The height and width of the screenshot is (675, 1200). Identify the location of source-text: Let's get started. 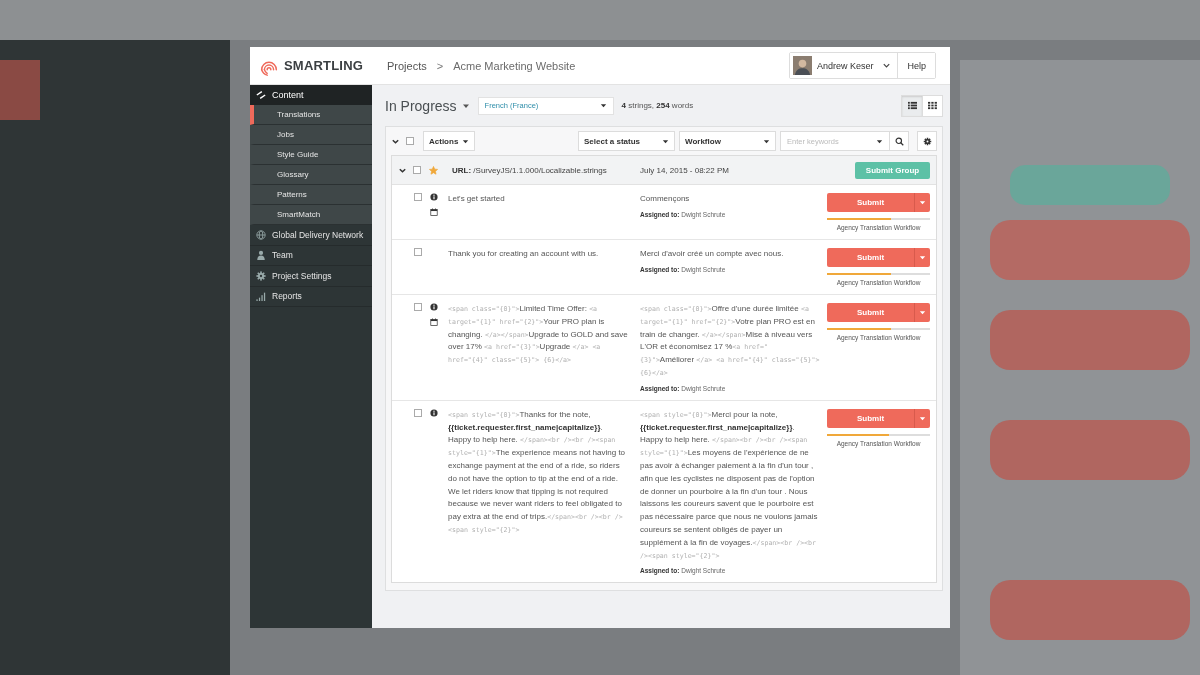
(477, 199).